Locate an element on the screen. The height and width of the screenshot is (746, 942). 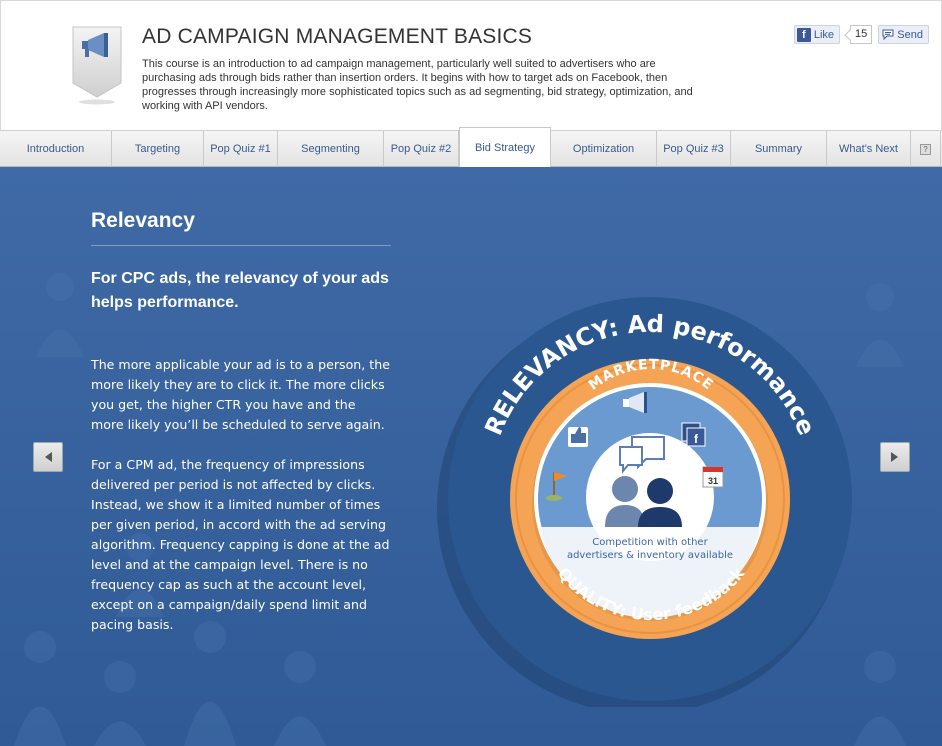
facebook-send-button: Send is located at coordinates (903, 34).